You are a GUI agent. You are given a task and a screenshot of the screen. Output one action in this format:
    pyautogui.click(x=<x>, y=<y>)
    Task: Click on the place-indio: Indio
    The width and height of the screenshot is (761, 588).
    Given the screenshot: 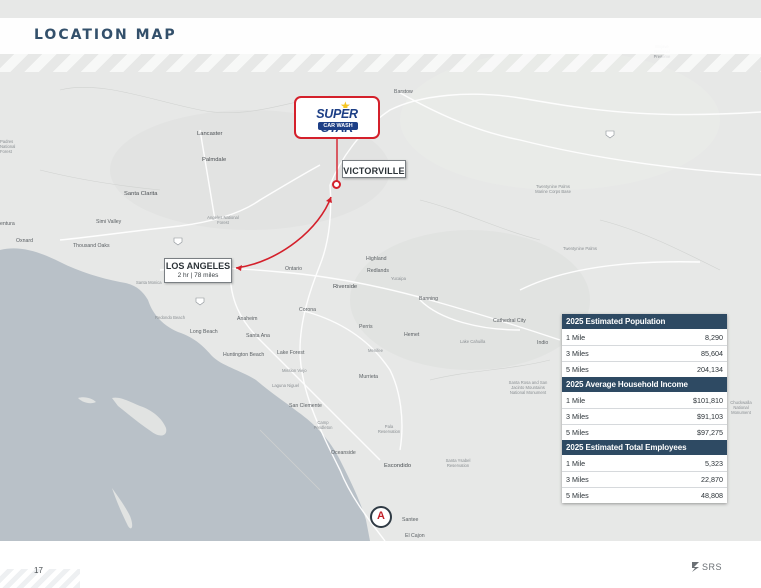 What is the action you would take?
    pyautogui.click(x=543, y=343)
    